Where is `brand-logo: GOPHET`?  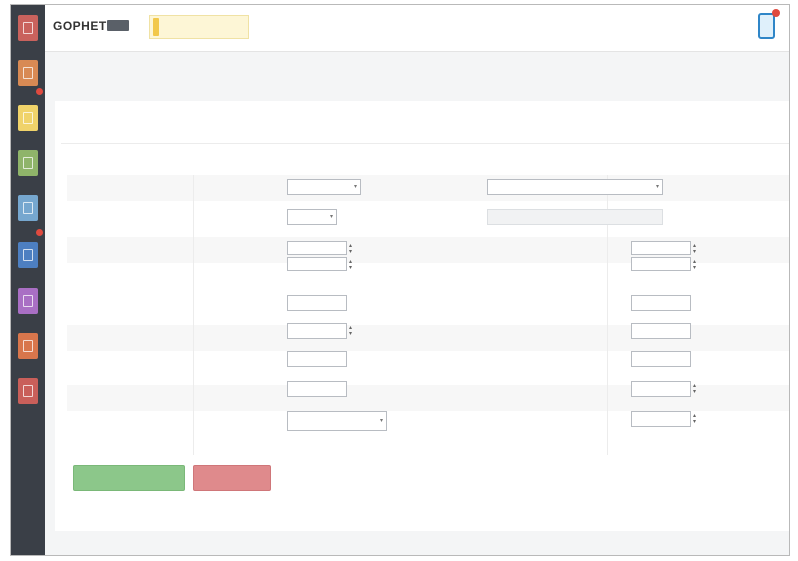
brand-logo: GOPHET is located at coordinates (80, 26).